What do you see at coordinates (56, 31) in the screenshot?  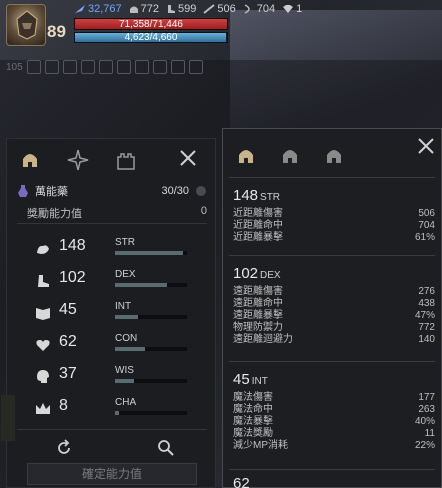 I see `character-level: 89` at bounding box center [56, 31].